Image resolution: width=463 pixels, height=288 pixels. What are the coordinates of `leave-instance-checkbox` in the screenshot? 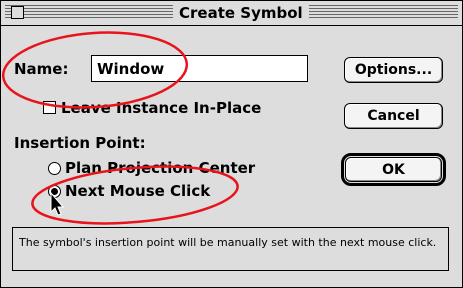 It's located at (49, 107).